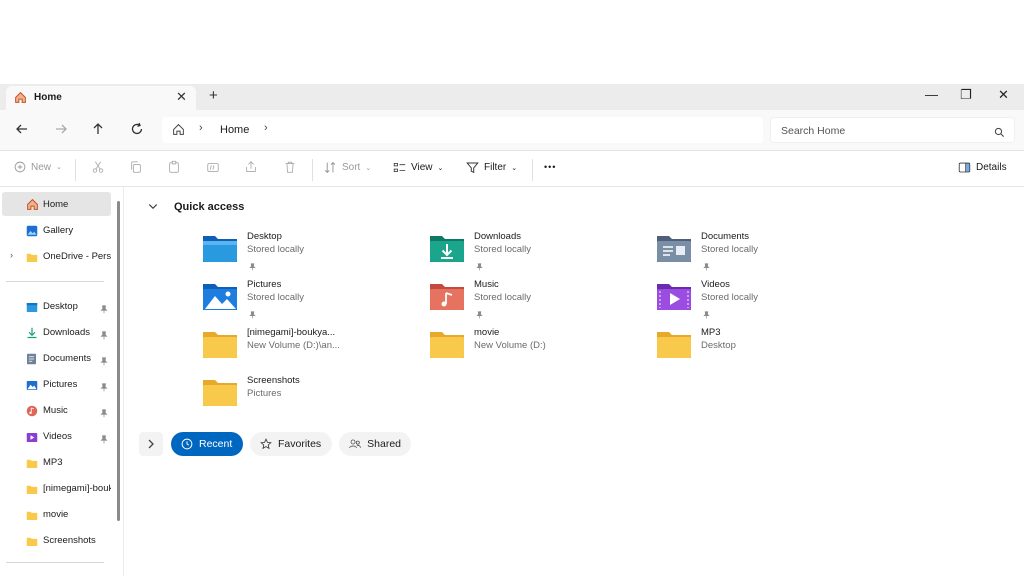  What do you see at coordinates (931, 94) in the screenshot?
I see `minimize-button: —` at bounding box center [931, 94].